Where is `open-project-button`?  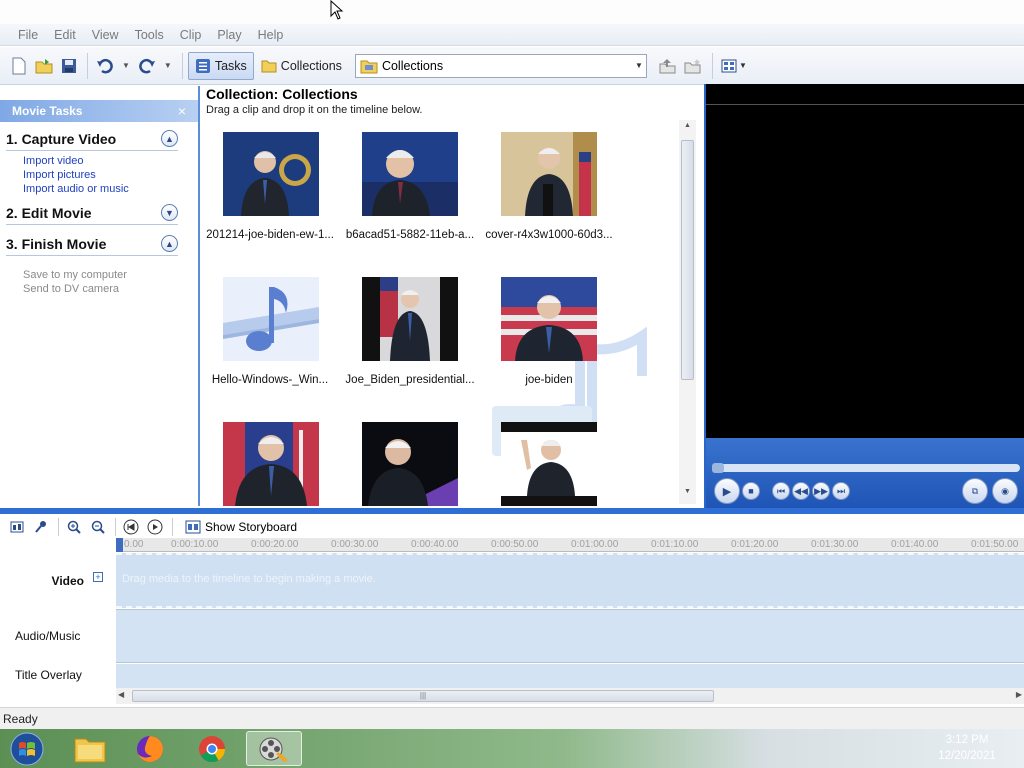 open-project-button is located at coordinates (44, 66).